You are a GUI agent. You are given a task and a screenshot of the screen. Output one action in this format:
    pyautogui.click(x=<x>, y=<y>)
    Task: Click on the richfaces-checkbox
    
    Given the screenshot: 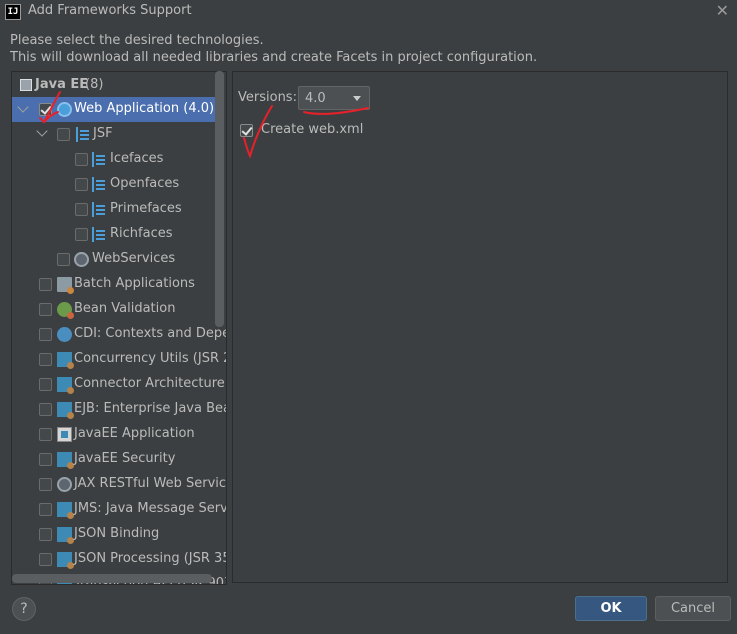 What is the action you would take?
    pyautogui.click(x=81, y=234)
    